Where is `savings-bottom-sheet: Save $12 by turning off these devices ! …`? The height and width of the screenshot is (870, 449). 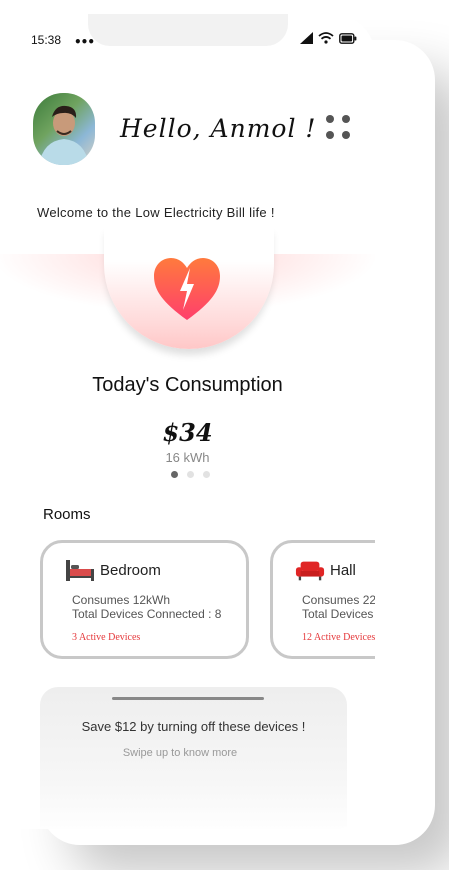
savings-bottom-sheet: Save $12 by turning off these devices ! … is located at coordinates (193, 758).